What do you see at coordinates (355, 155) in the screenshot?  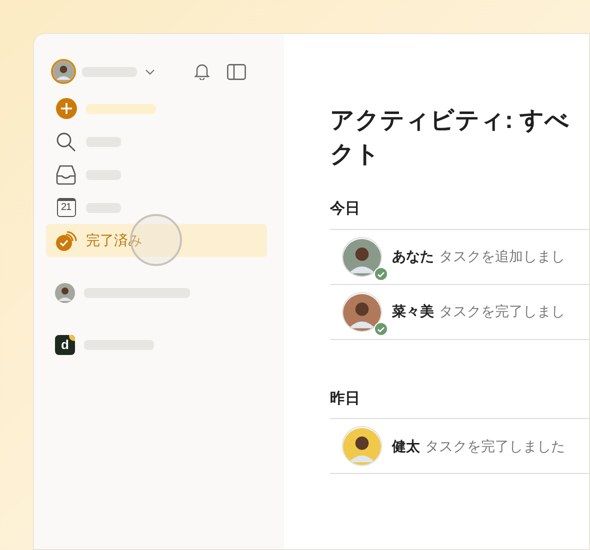 I see `page-title: クト` at bounding box center [355, 155].